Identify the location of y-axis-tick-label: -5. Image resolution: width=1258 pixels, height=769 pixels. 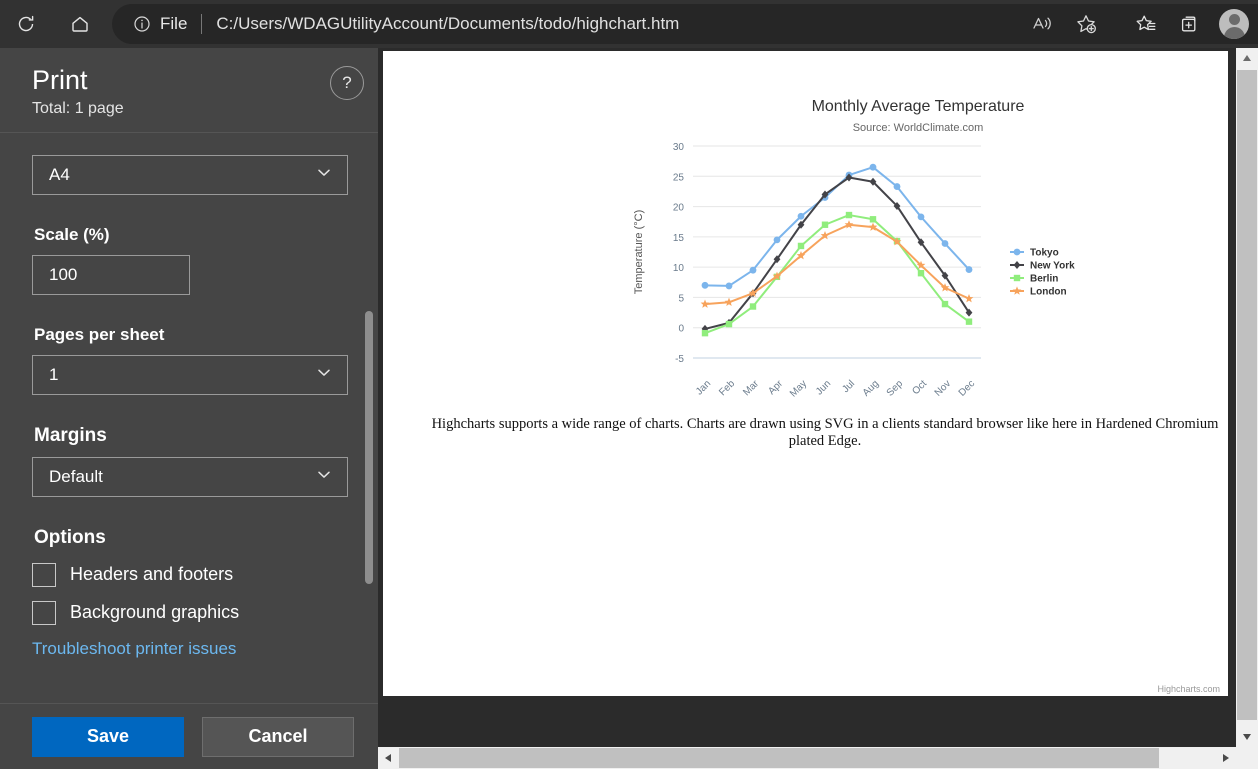
(679, 359).